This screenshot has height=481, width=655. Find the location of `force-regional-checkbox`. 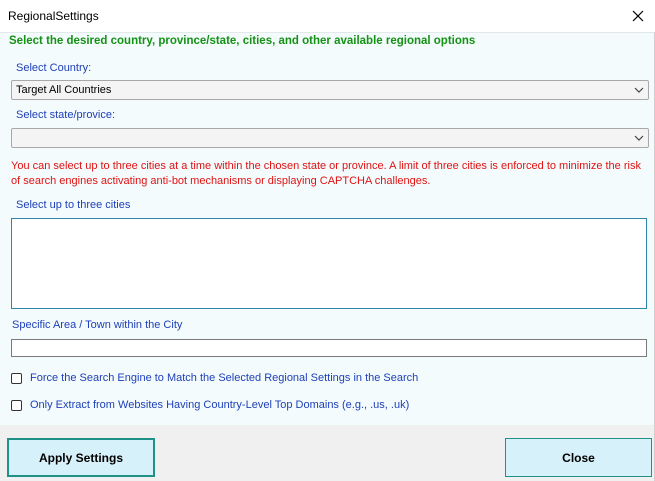

force-regional-checkbox is located at coordinates (16, 378).